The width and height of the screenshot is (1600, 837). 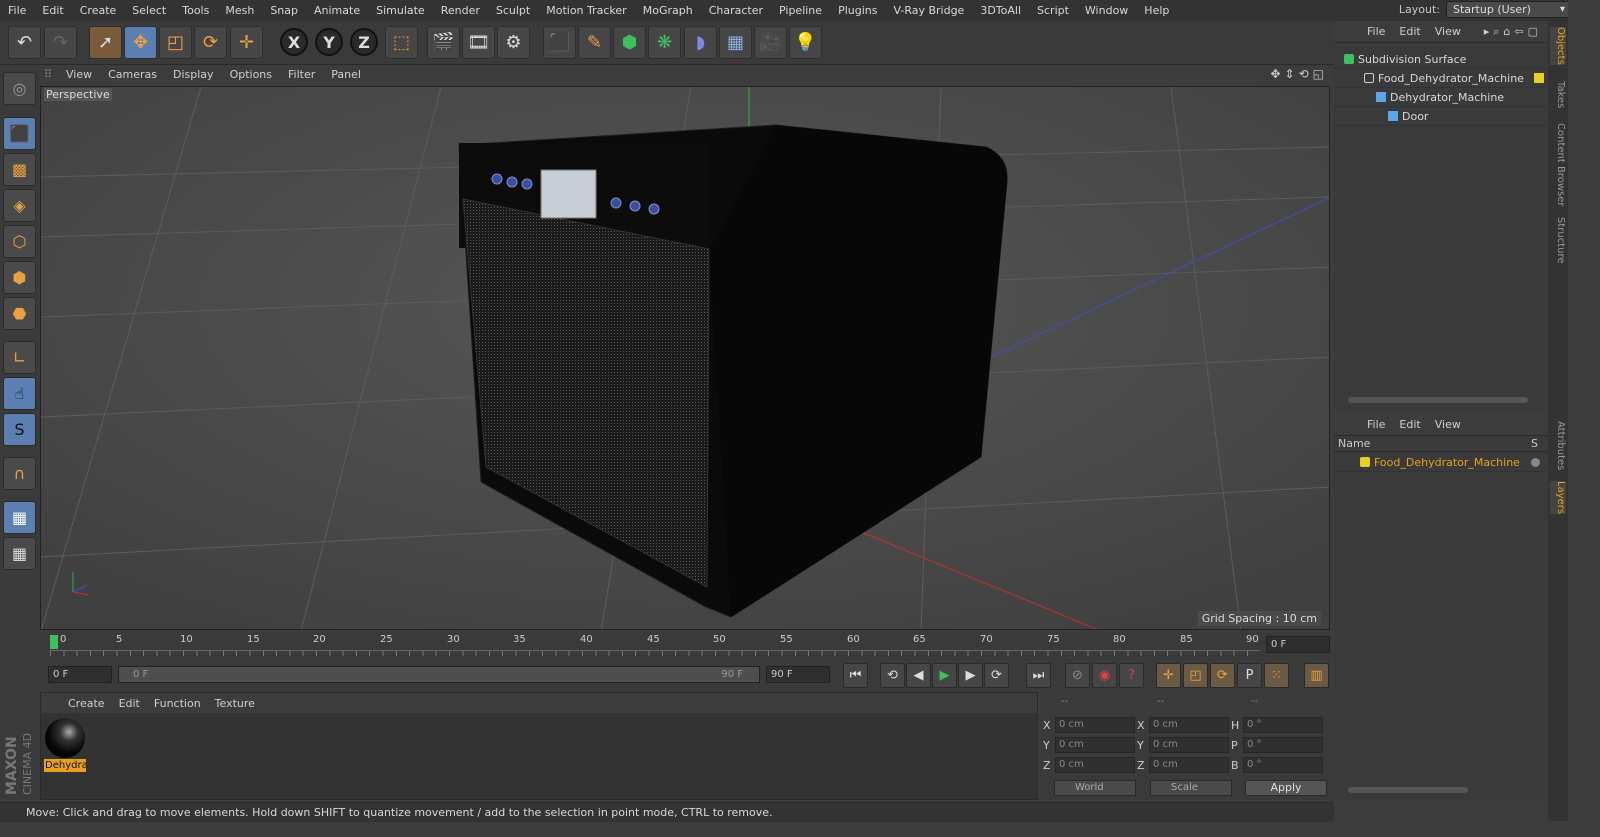 What do you see at coordinates (1283, 745) in the screenshot?
I see `rotation-p-field: 0 °` at bounding box center [1283, 745].